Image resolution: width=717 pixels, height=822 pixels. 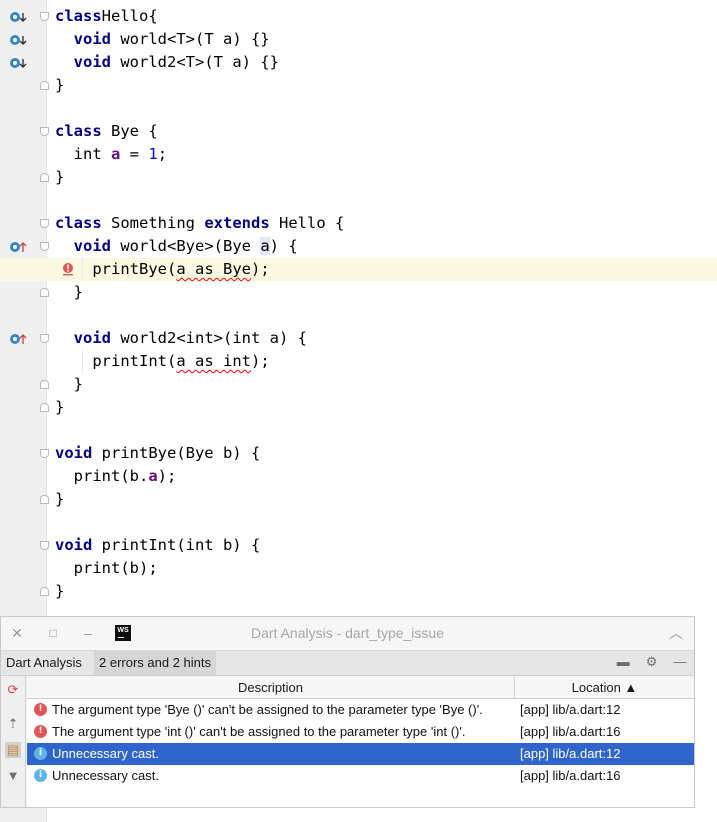 What do you see at coordinates (106, 568) in the screenshot?
I see `code-text: print(b);` at bounding box center [106, 568].